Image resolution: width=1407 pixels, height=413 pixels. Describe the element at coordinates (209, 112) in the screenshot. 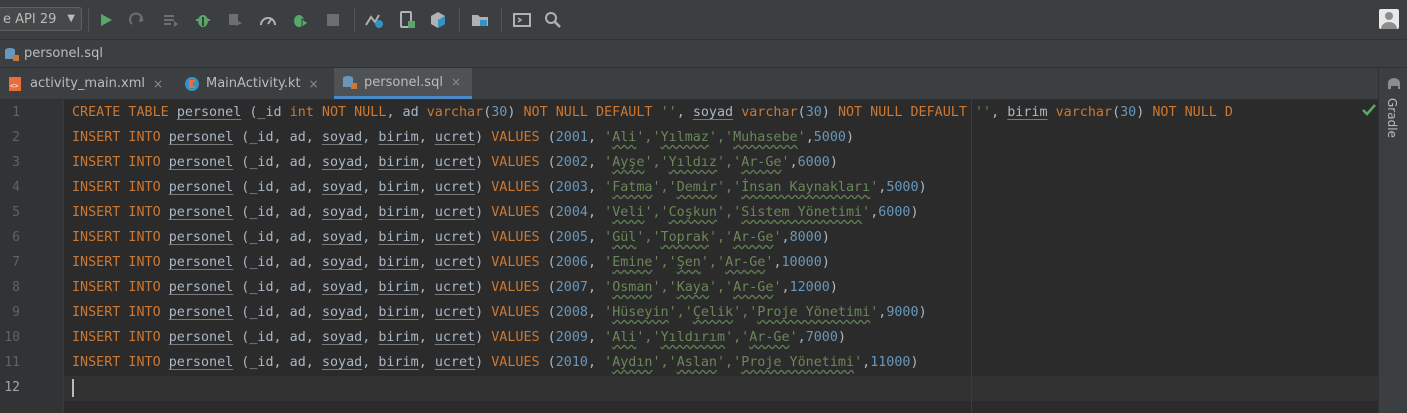

I see `code-token: personel` at that location.